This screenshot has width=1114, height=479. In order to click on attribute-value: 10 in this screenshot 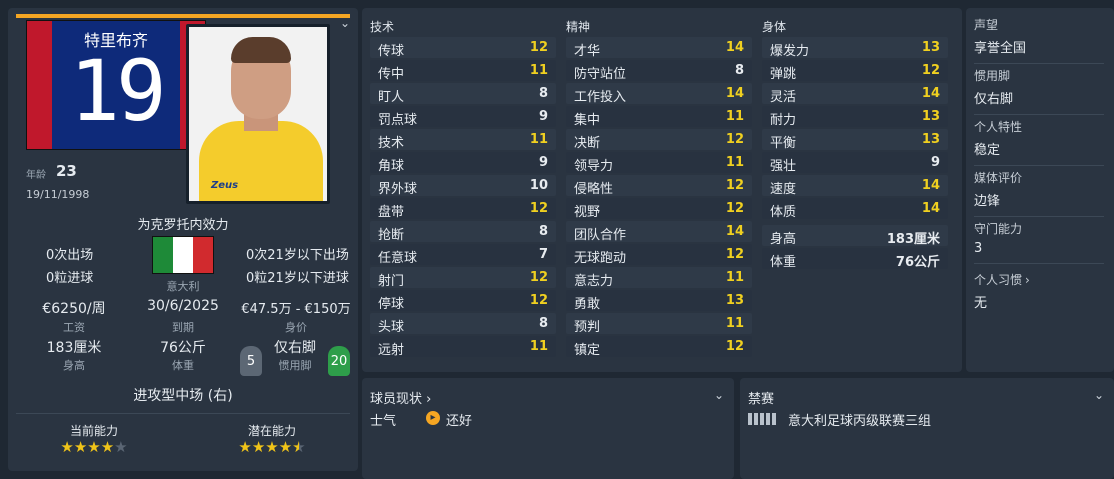, I will do `click(538, 185)`.